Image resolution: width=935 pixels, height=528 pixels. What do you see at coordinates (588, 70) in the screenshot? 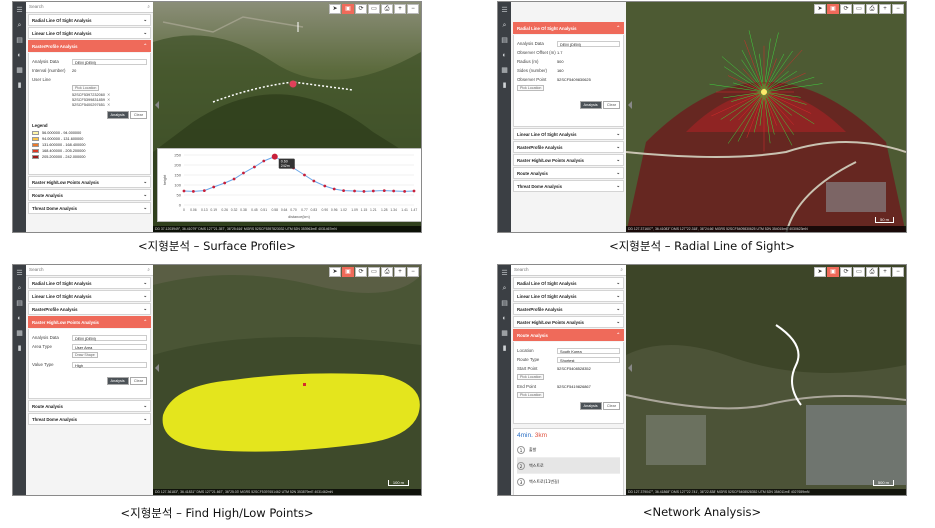
I see `sides-input: 160` at bounding box center [588, 70].